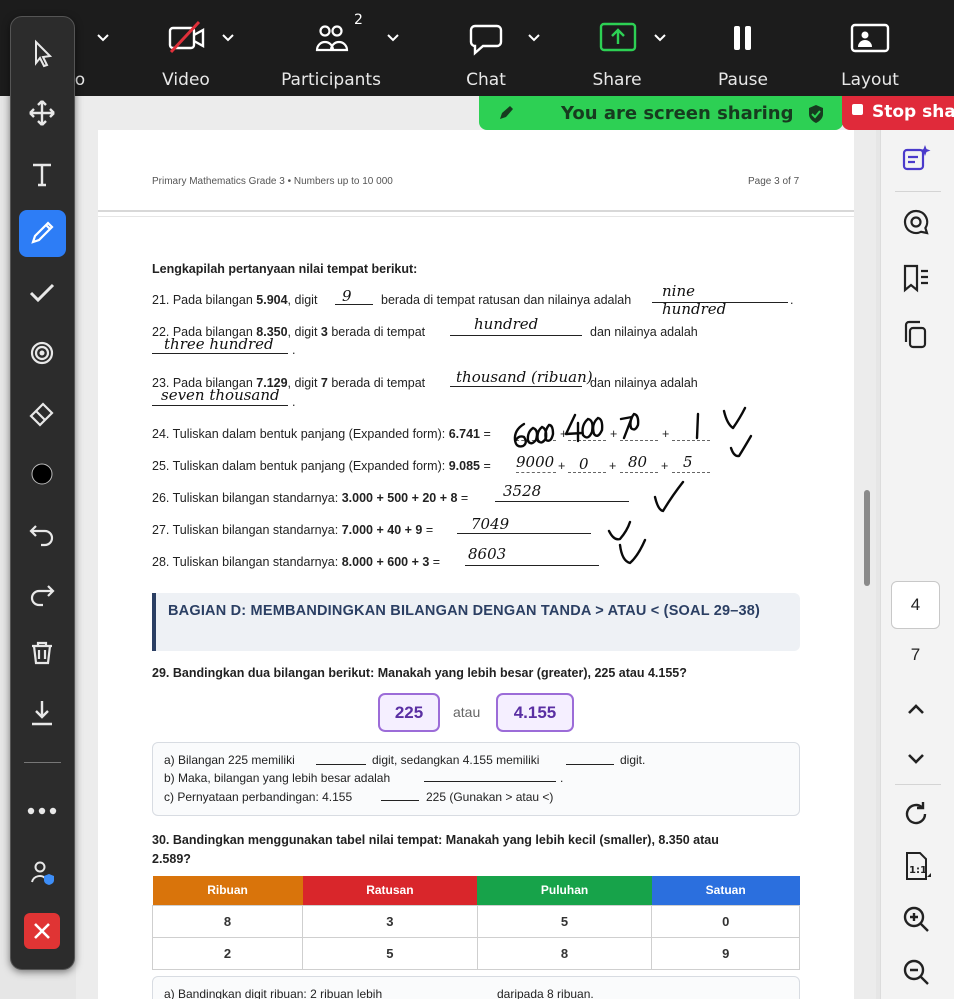 The width and height of the screenshot is (954, 999). I want to click on pause-icon, so click(742, 38).